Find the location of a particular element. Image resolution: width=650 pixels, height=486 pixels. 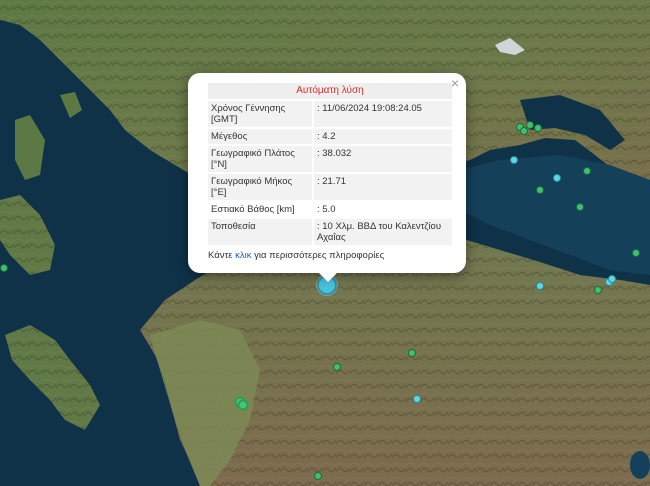

row-label: Τοποθεσία is located at coordinates (260, 232).